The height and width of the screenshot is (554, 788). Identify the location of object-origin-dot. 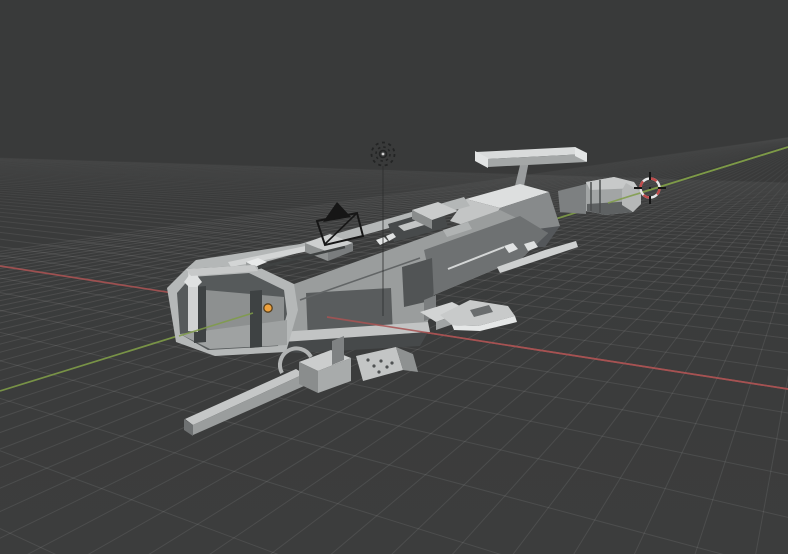
(268, 308).